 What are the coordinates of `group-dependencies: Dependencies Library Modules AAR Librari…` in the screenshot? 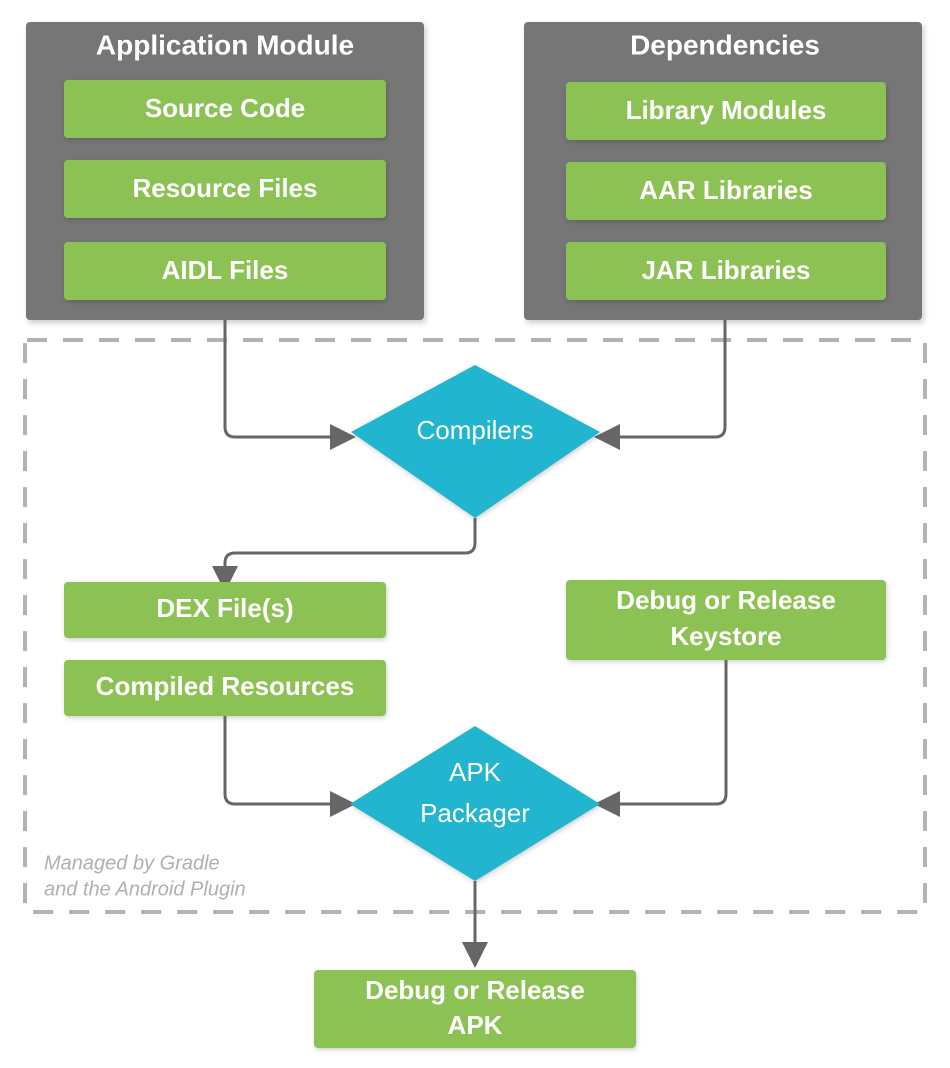 It's located at (723, 171).